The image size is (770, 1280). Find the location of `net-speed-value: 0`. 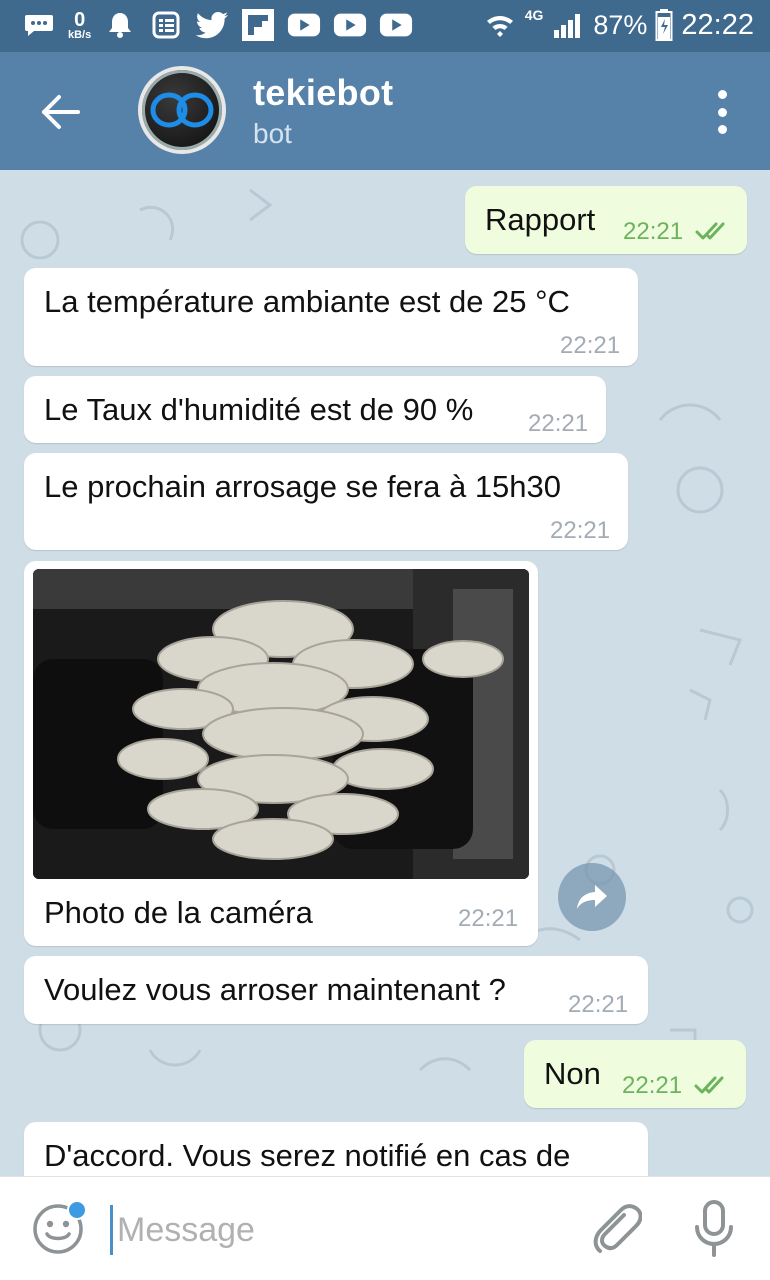

net-speed-value: 0 is located at coordinates (80, 19).